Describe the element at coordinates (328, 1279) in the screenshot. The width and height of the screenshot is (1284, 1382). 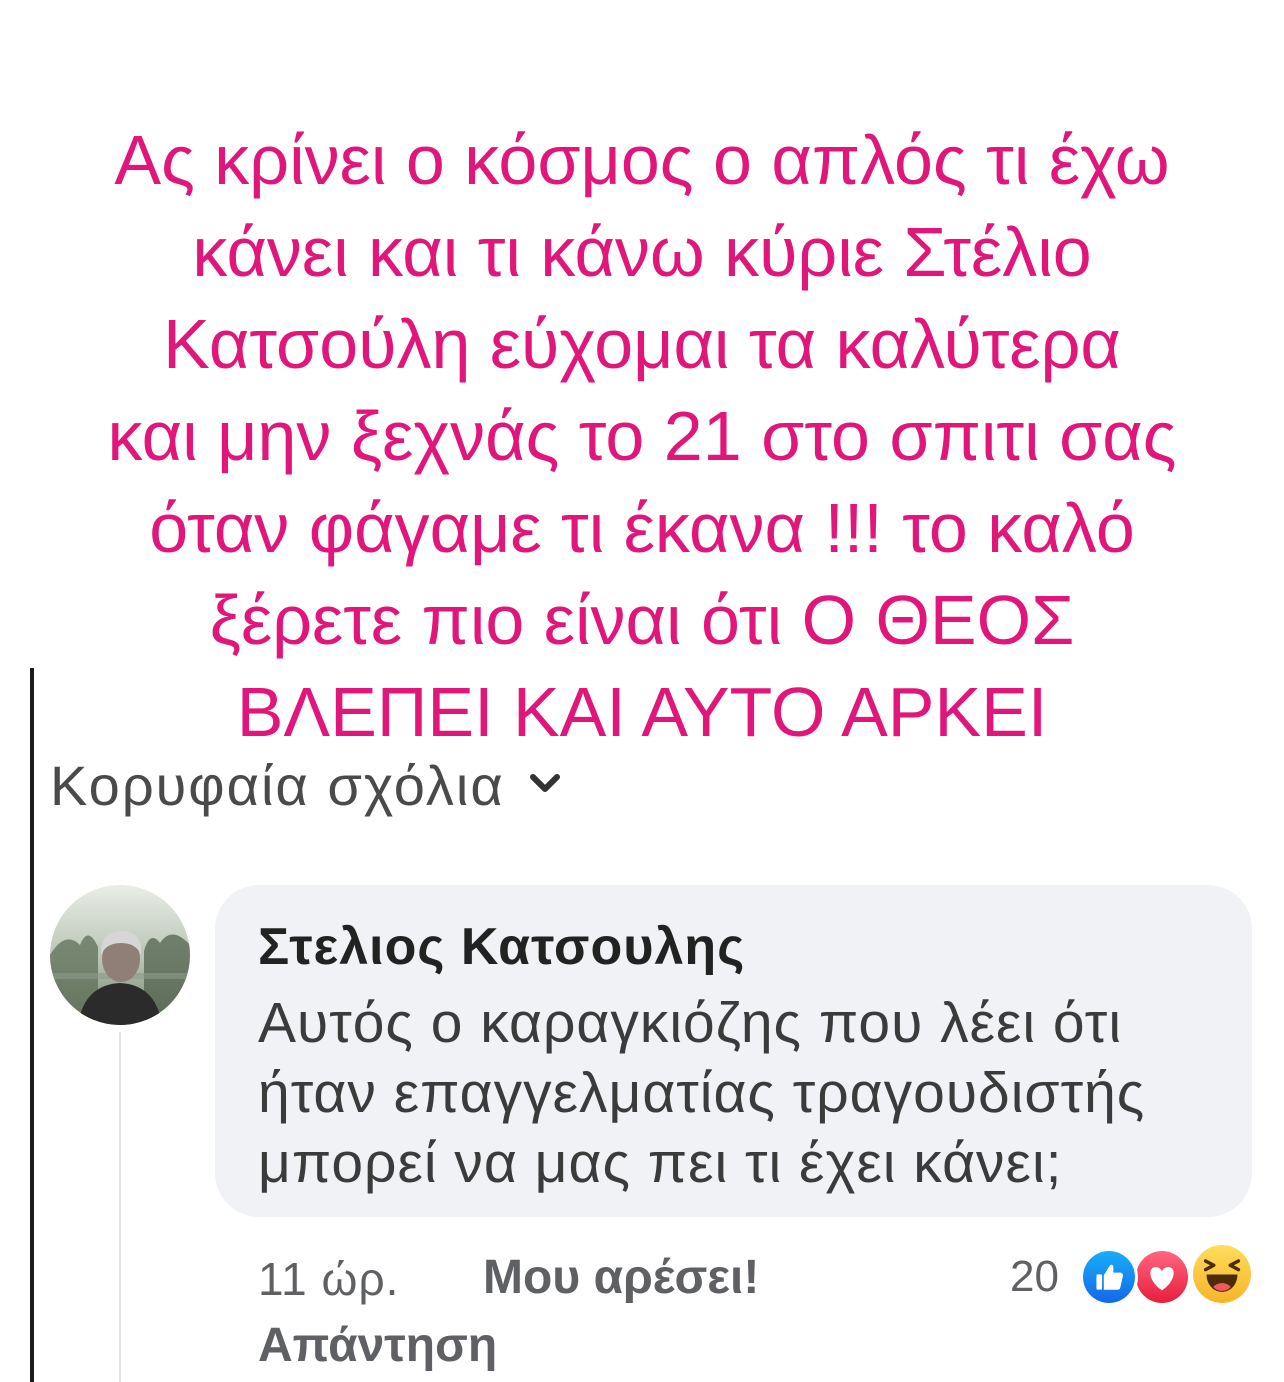
I see `comment-timestamp: 11 ώρ.` at that location.